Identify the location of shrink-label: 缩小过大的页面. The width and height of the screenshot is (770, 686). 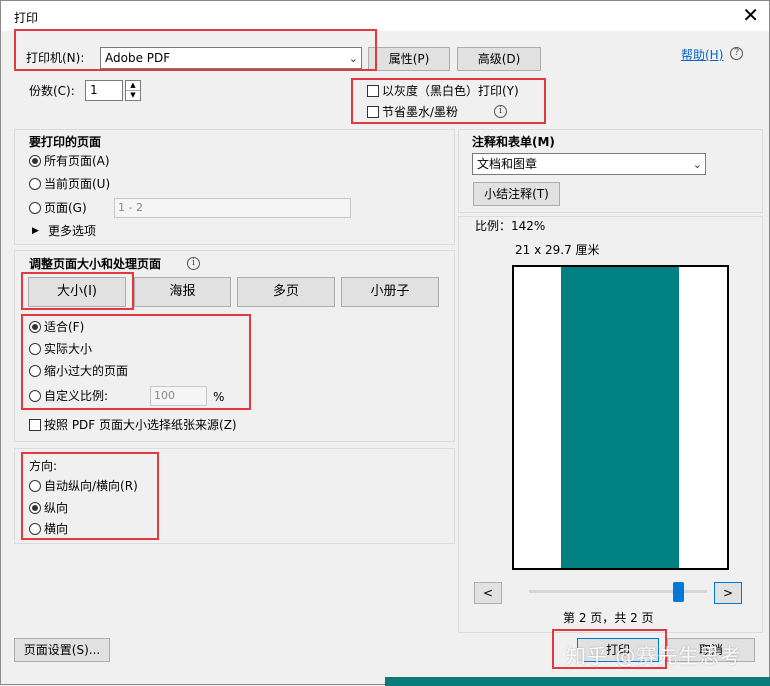
(86, 371).